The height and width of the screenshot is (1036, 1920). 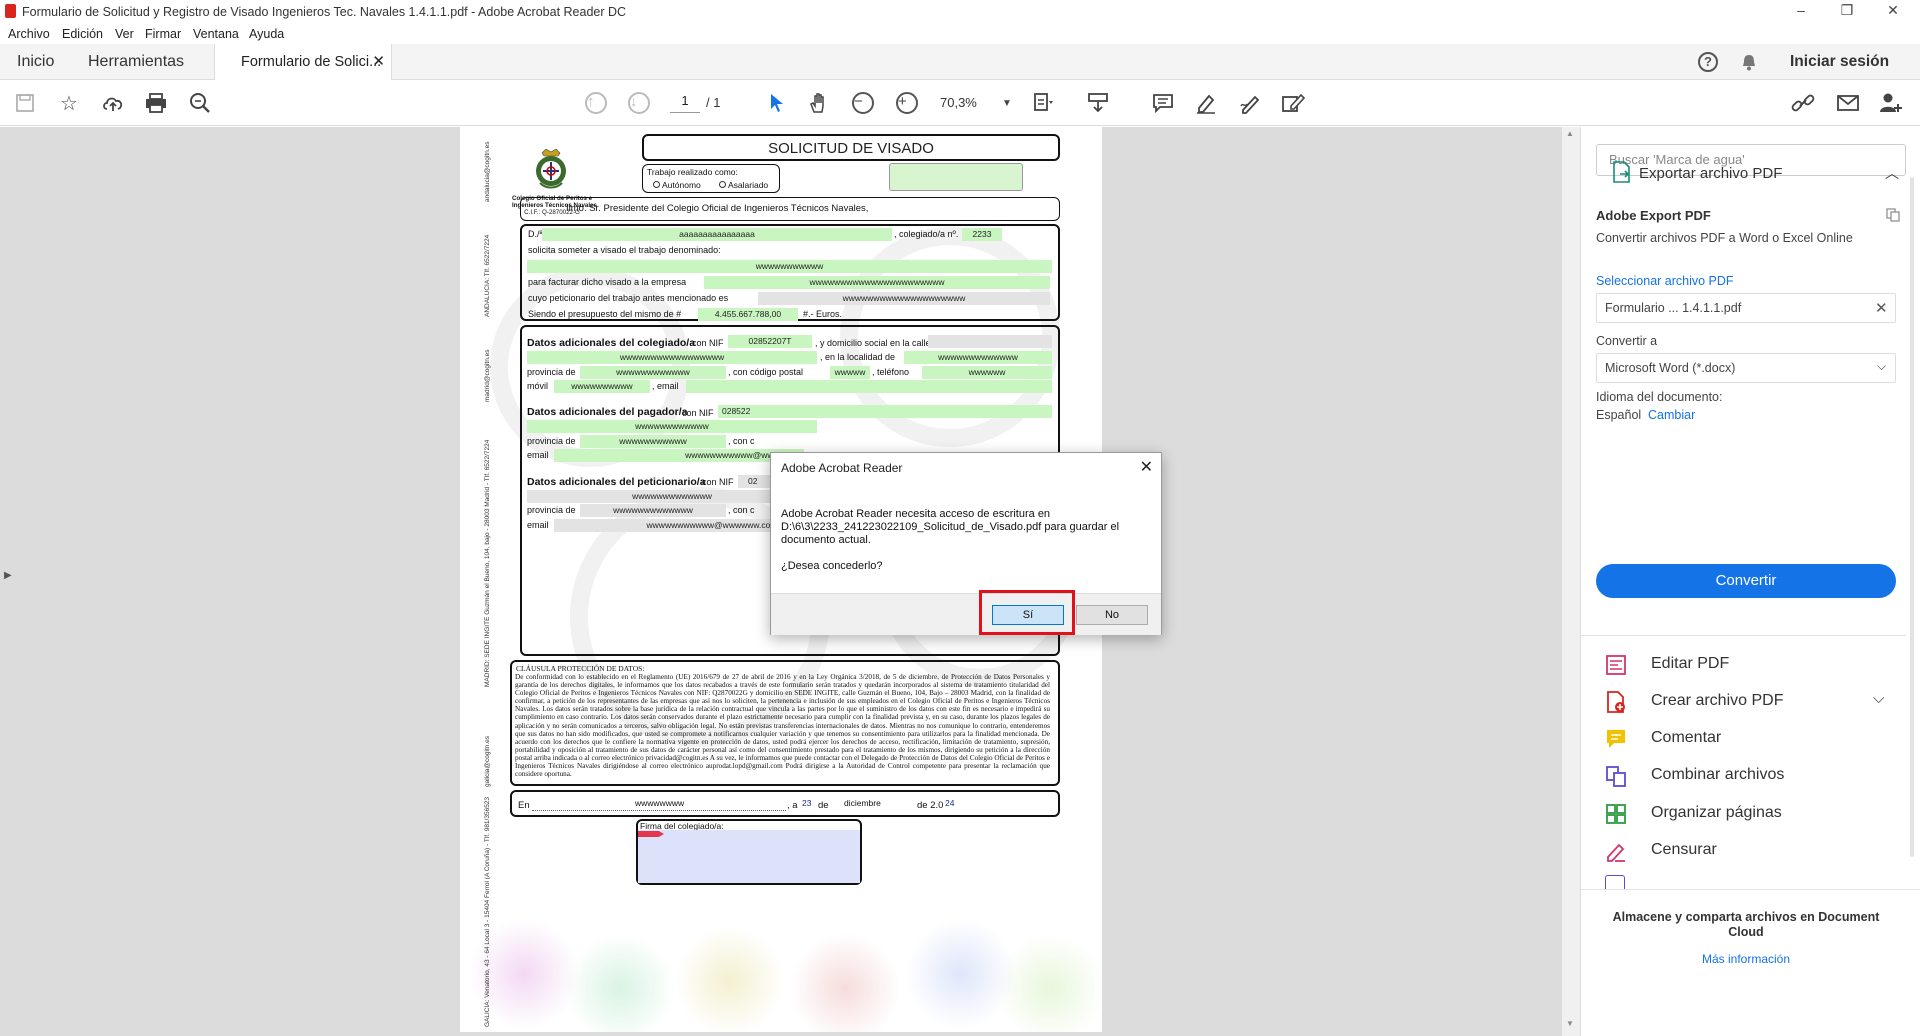 What do you see at coordinates (863, 103) in the screenshot?
I see `zoom-out-icon: −` at bounding box center [863, 103].